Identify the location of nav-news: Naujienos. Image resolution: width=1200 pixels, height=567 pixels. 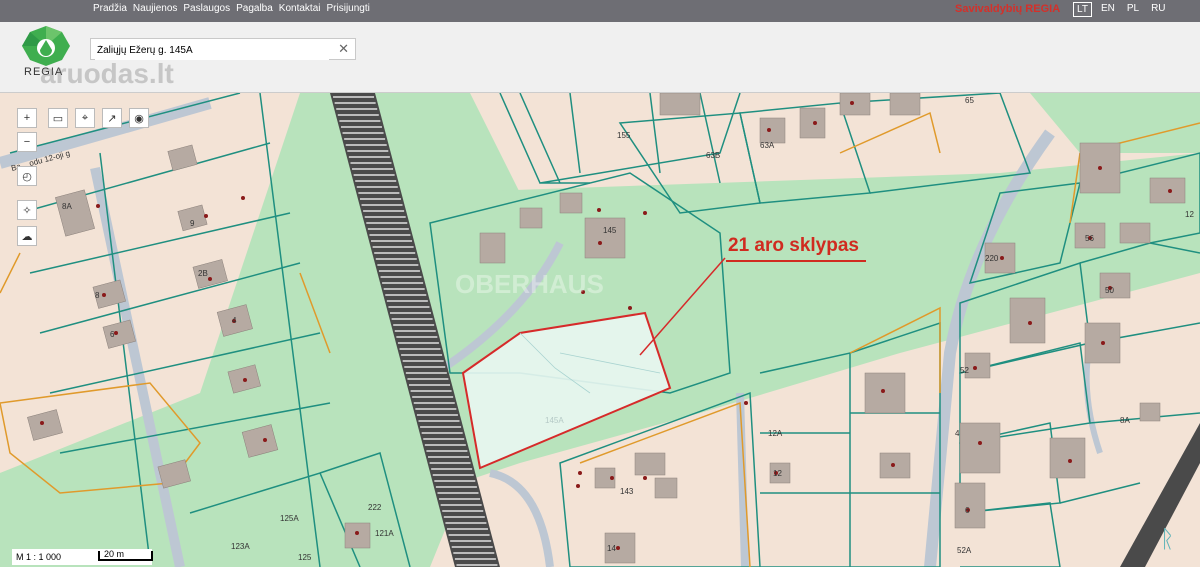
(155, 8).